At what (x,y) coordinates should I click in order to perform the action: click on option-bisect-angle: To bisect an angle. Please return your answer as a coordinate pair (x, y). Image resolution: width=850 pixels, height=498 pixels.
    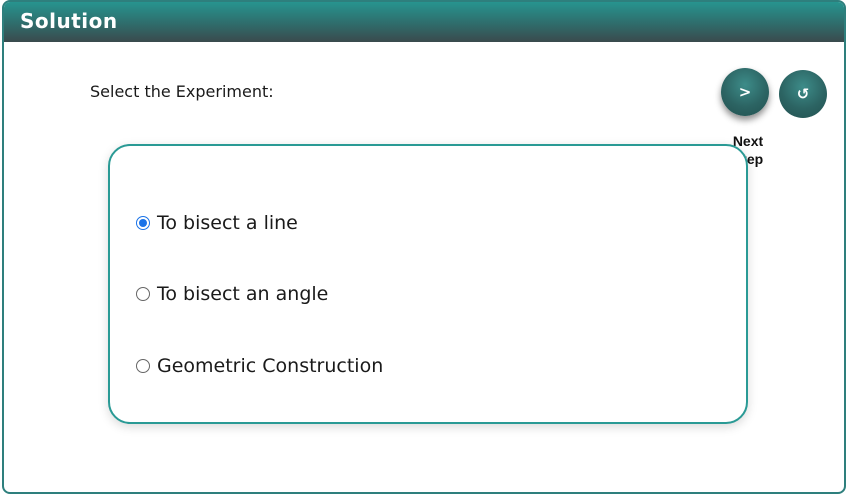
    Looking at the image, I should click on (232, 294).